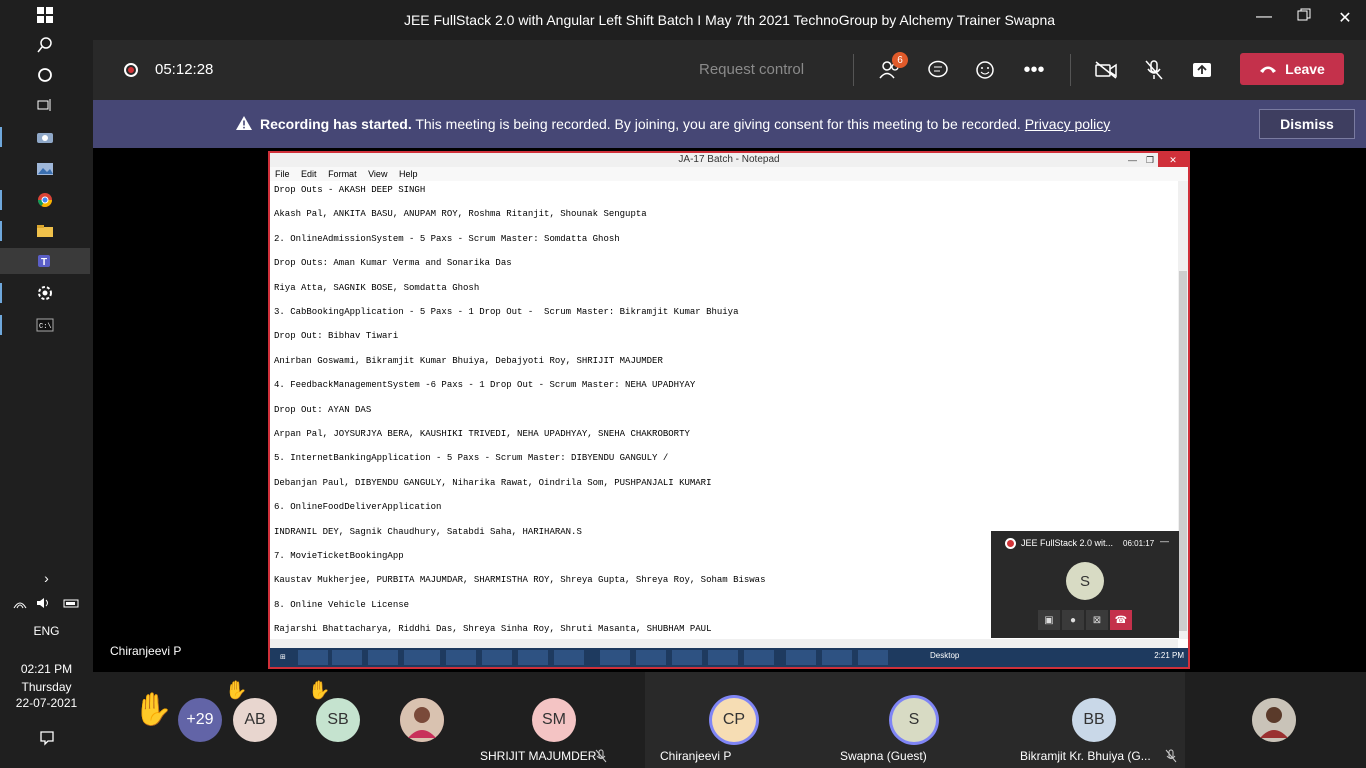 The width and height of the screenshot is (1366, 768). Describe the element at coordinates (336, 124) in the screenshot. I see `banner-bold-text: Recording has started.` at that location.